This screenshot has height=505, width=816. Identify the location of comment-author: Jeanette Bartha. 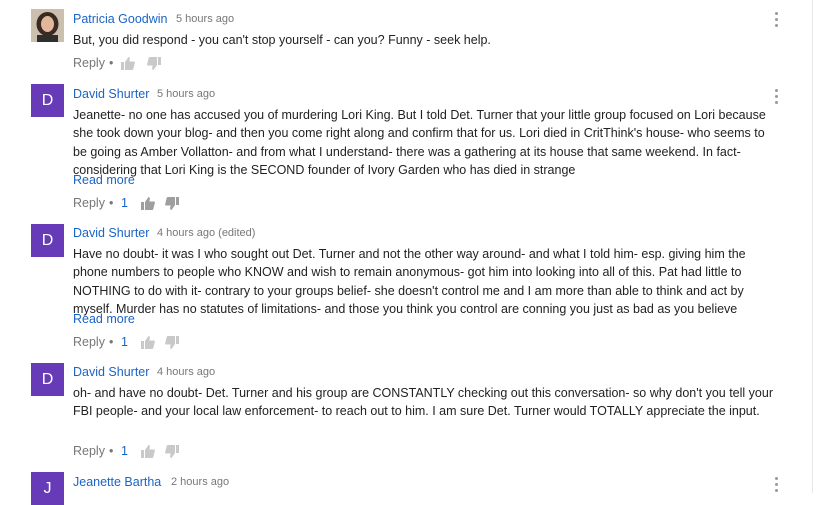
(117, 482).